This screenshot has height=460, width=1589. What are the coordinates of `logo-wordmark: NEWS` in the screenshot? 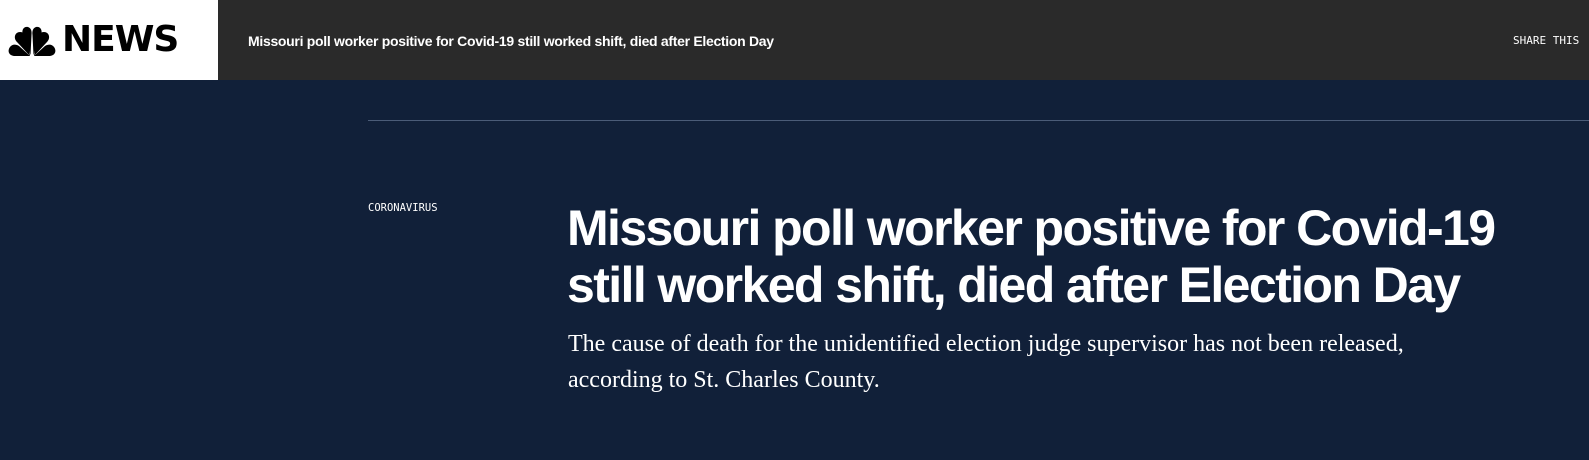 It's located at (120, 39).